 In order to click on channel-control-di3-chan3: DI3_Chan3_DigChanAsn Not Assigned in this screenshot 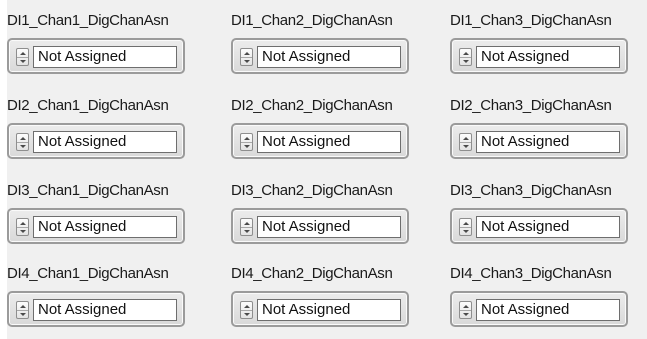, I will do `click(548, 212)`.